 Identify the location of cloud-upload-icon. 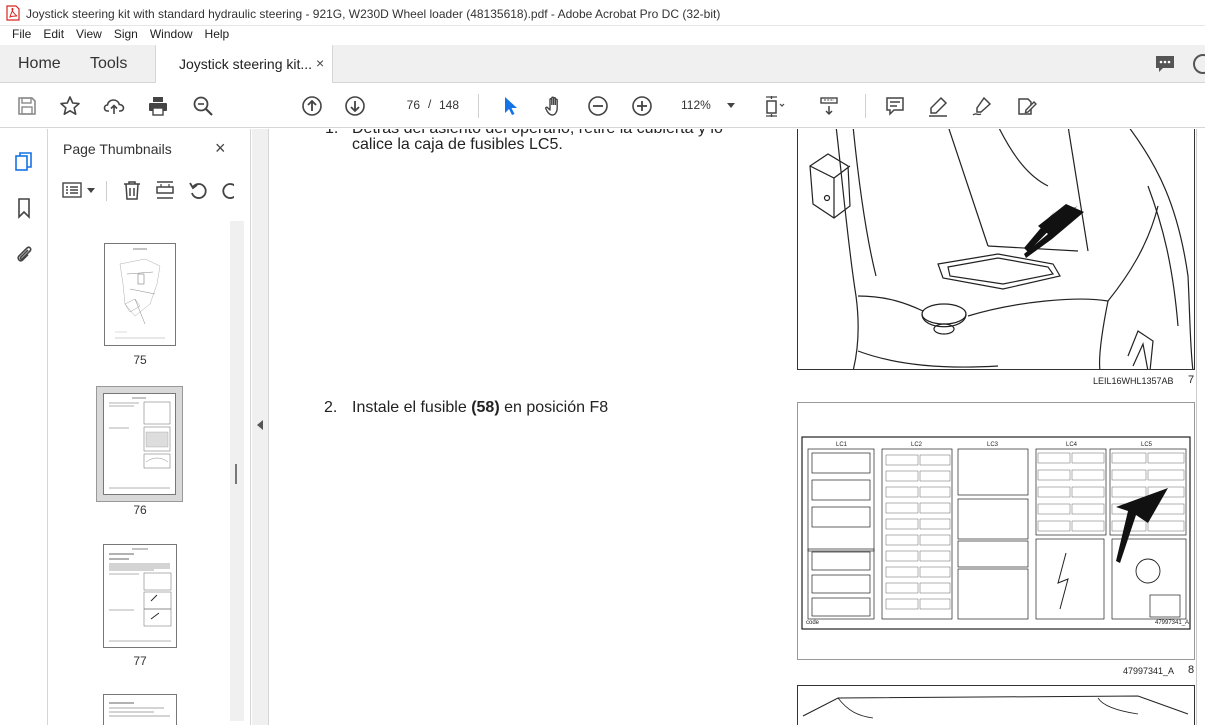
(114, 106).